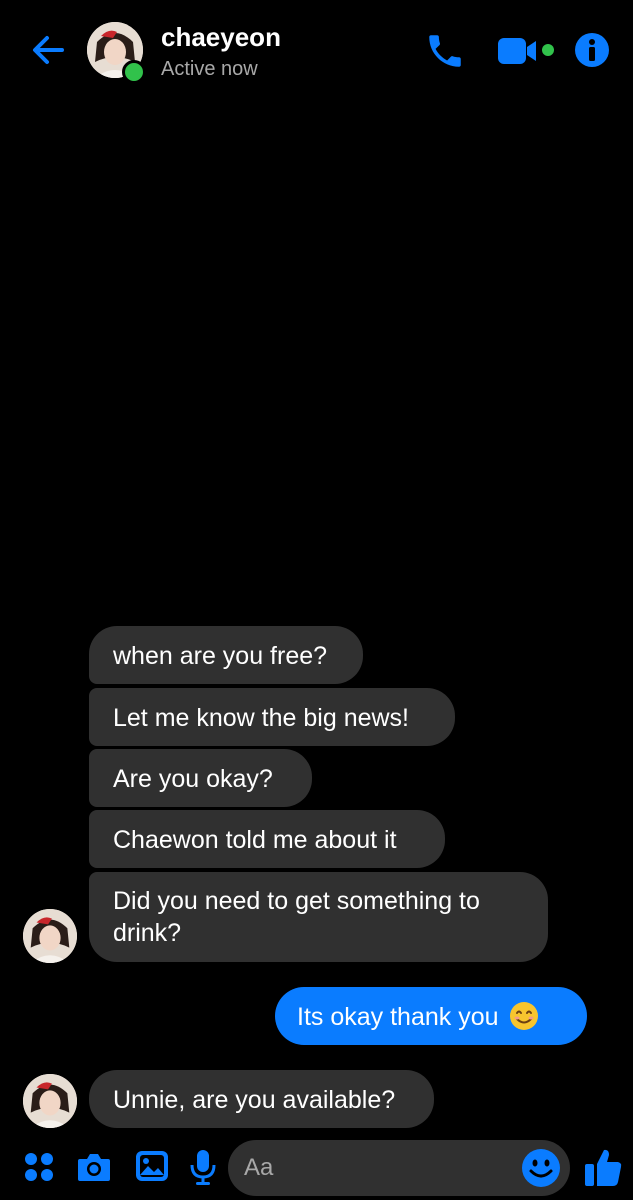 The height and width of the screenshot is (1200, 633). I want to click on emoji-button, so click(541, 1168).